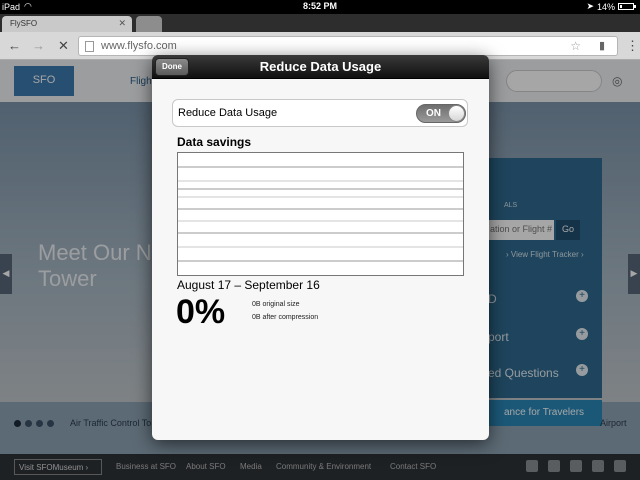  I want to click on page-icon, so click(89, 46).